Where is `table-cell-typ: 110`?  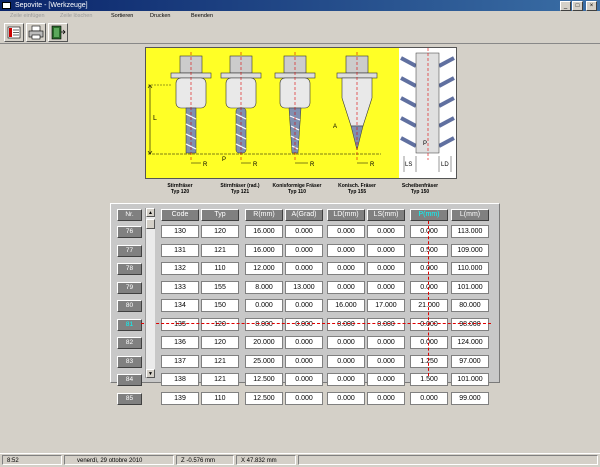 table-cell-typ: 110 is located at coordinates (220, 398).